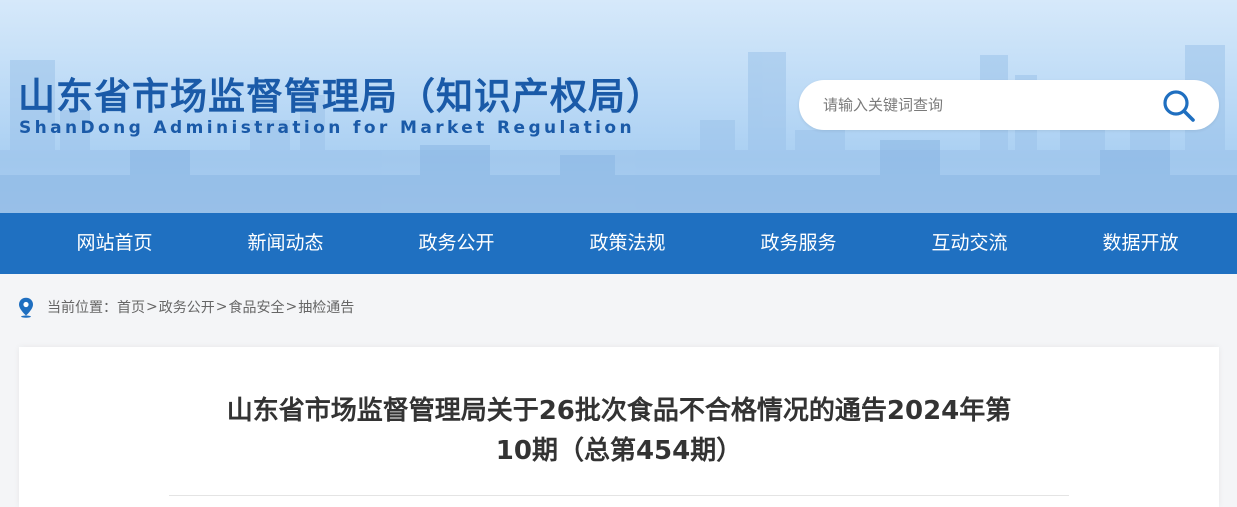 This screenshot has width=1237, height=507. I want to click on site-title: 山东省市场监督管理局（知识产权局）, so click(341, 93).